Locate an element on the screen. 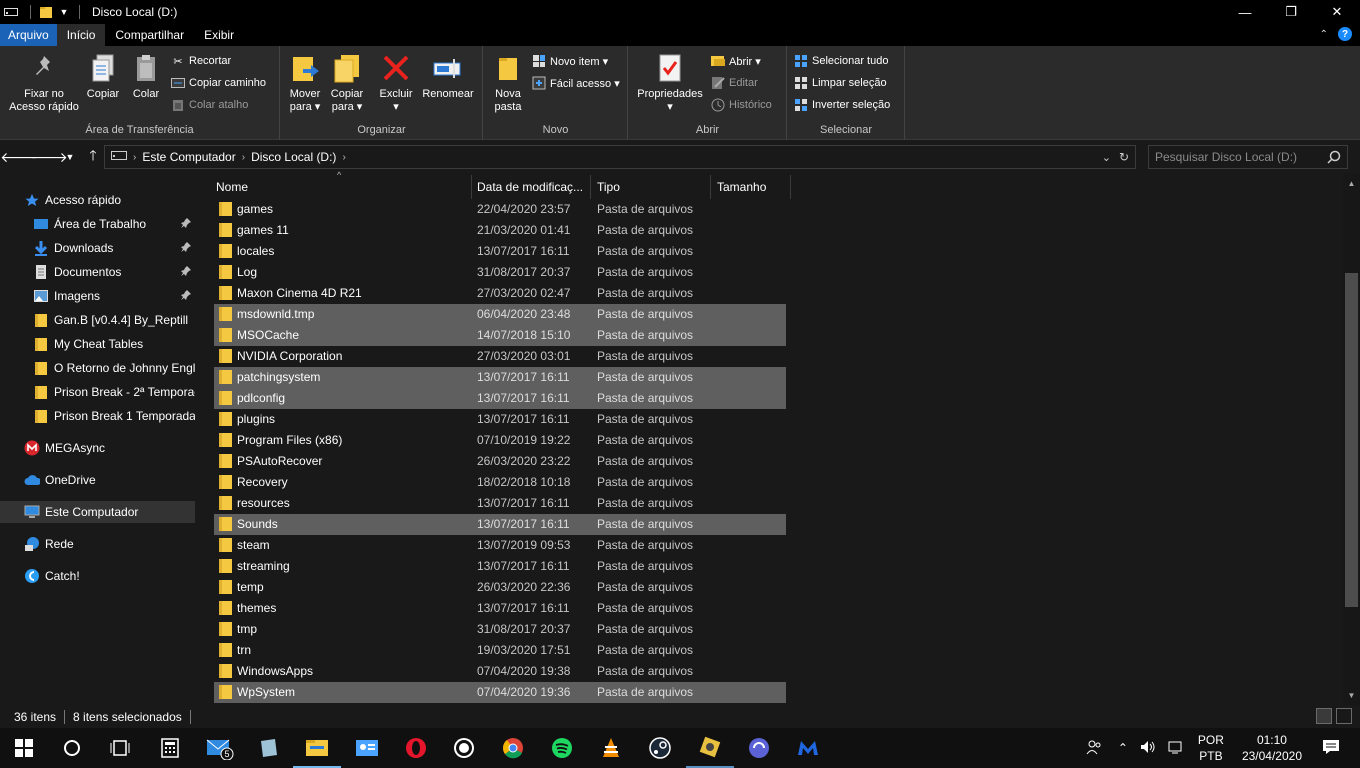 The height and width of the screenshot is (768, 1360). up-arrow-icon: 🡑 is located at coordinates (93, 156).